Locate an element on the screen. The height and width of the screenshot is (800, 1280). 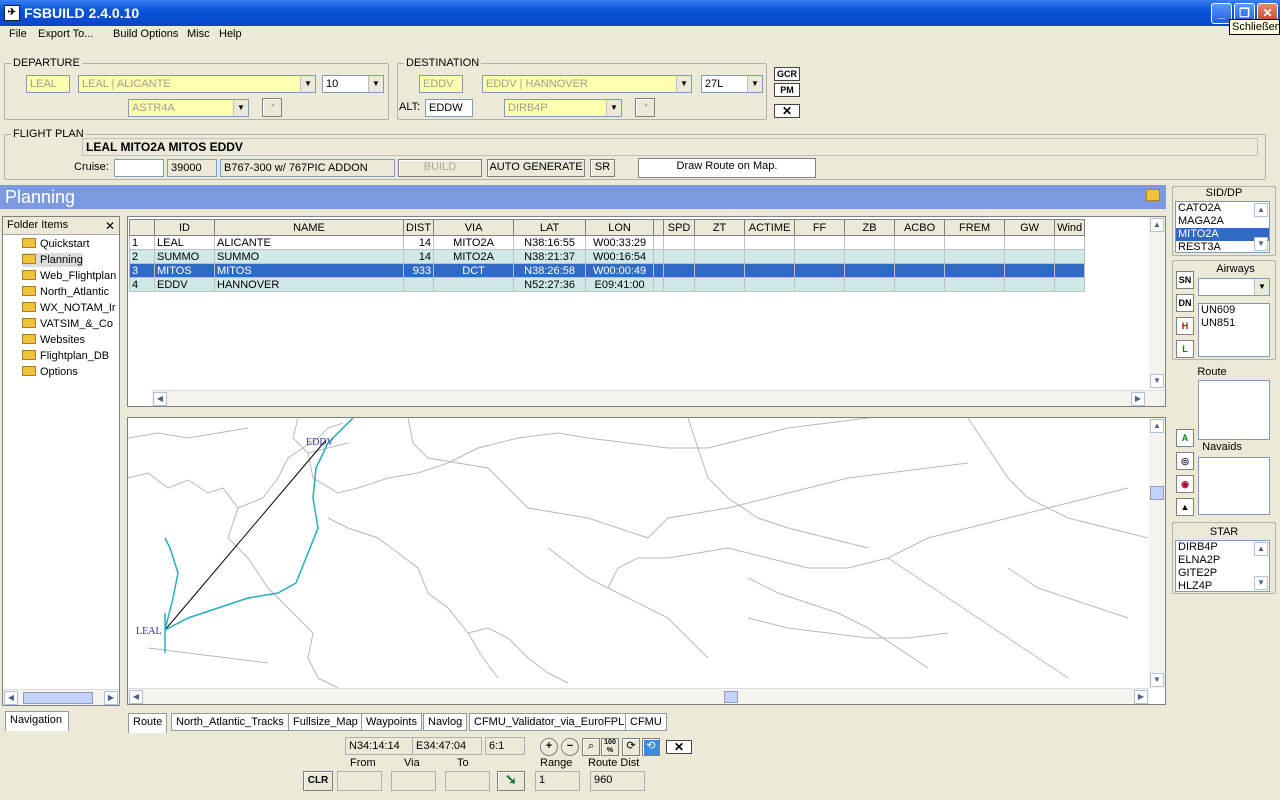
destination-airport-dropdown: EDDV | HANNOVER ▼ is located at coordinates (587, 84).